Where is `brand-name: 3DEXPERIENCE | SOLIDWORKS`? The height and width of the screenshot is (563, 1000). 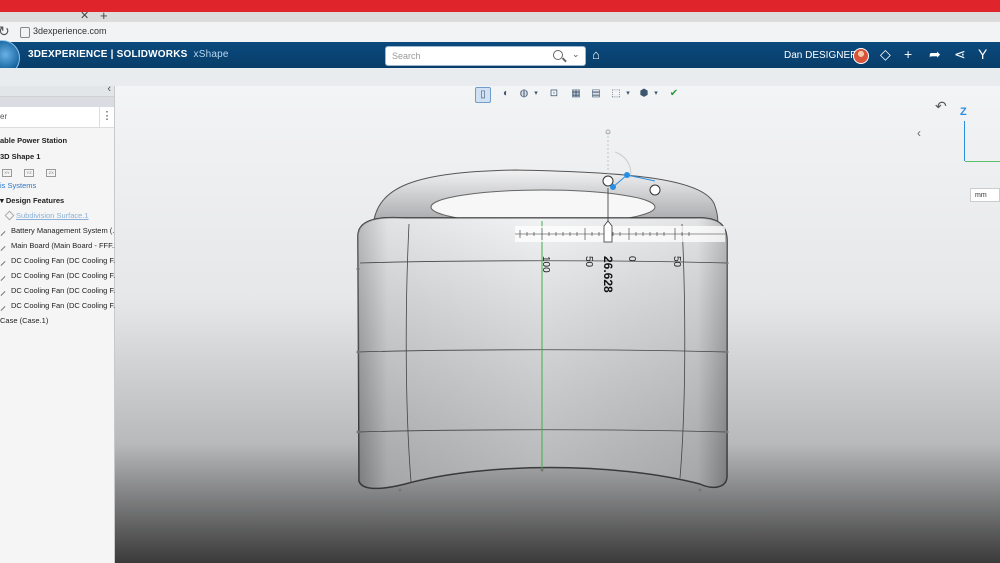
brand-name: 3DEXPERIENCE | SOLIDWORKS is located at coordinates (108, 54).